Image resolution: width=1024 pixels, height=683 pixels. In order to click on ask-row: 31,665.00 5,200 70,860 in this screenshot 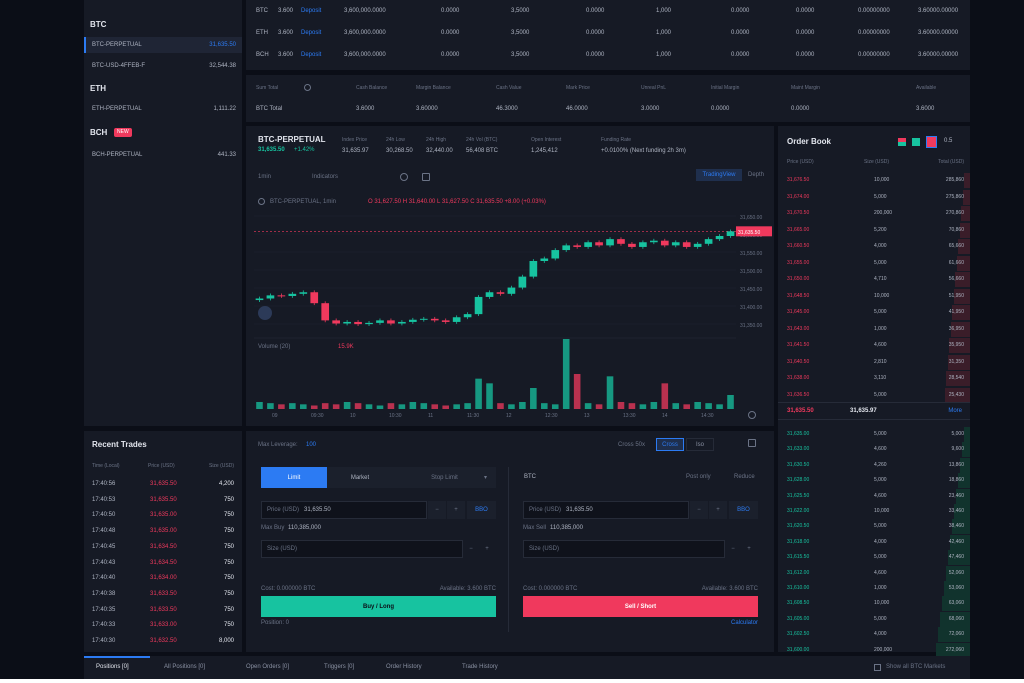, I will do `click(874, 230)`.